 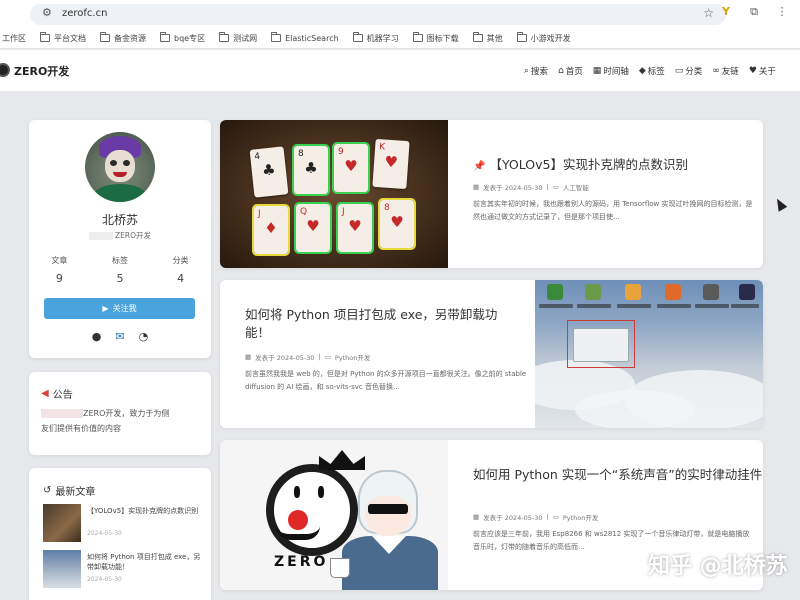 I want to click on nav-search: ⌕ 搜索, so click(x=536, y=71).